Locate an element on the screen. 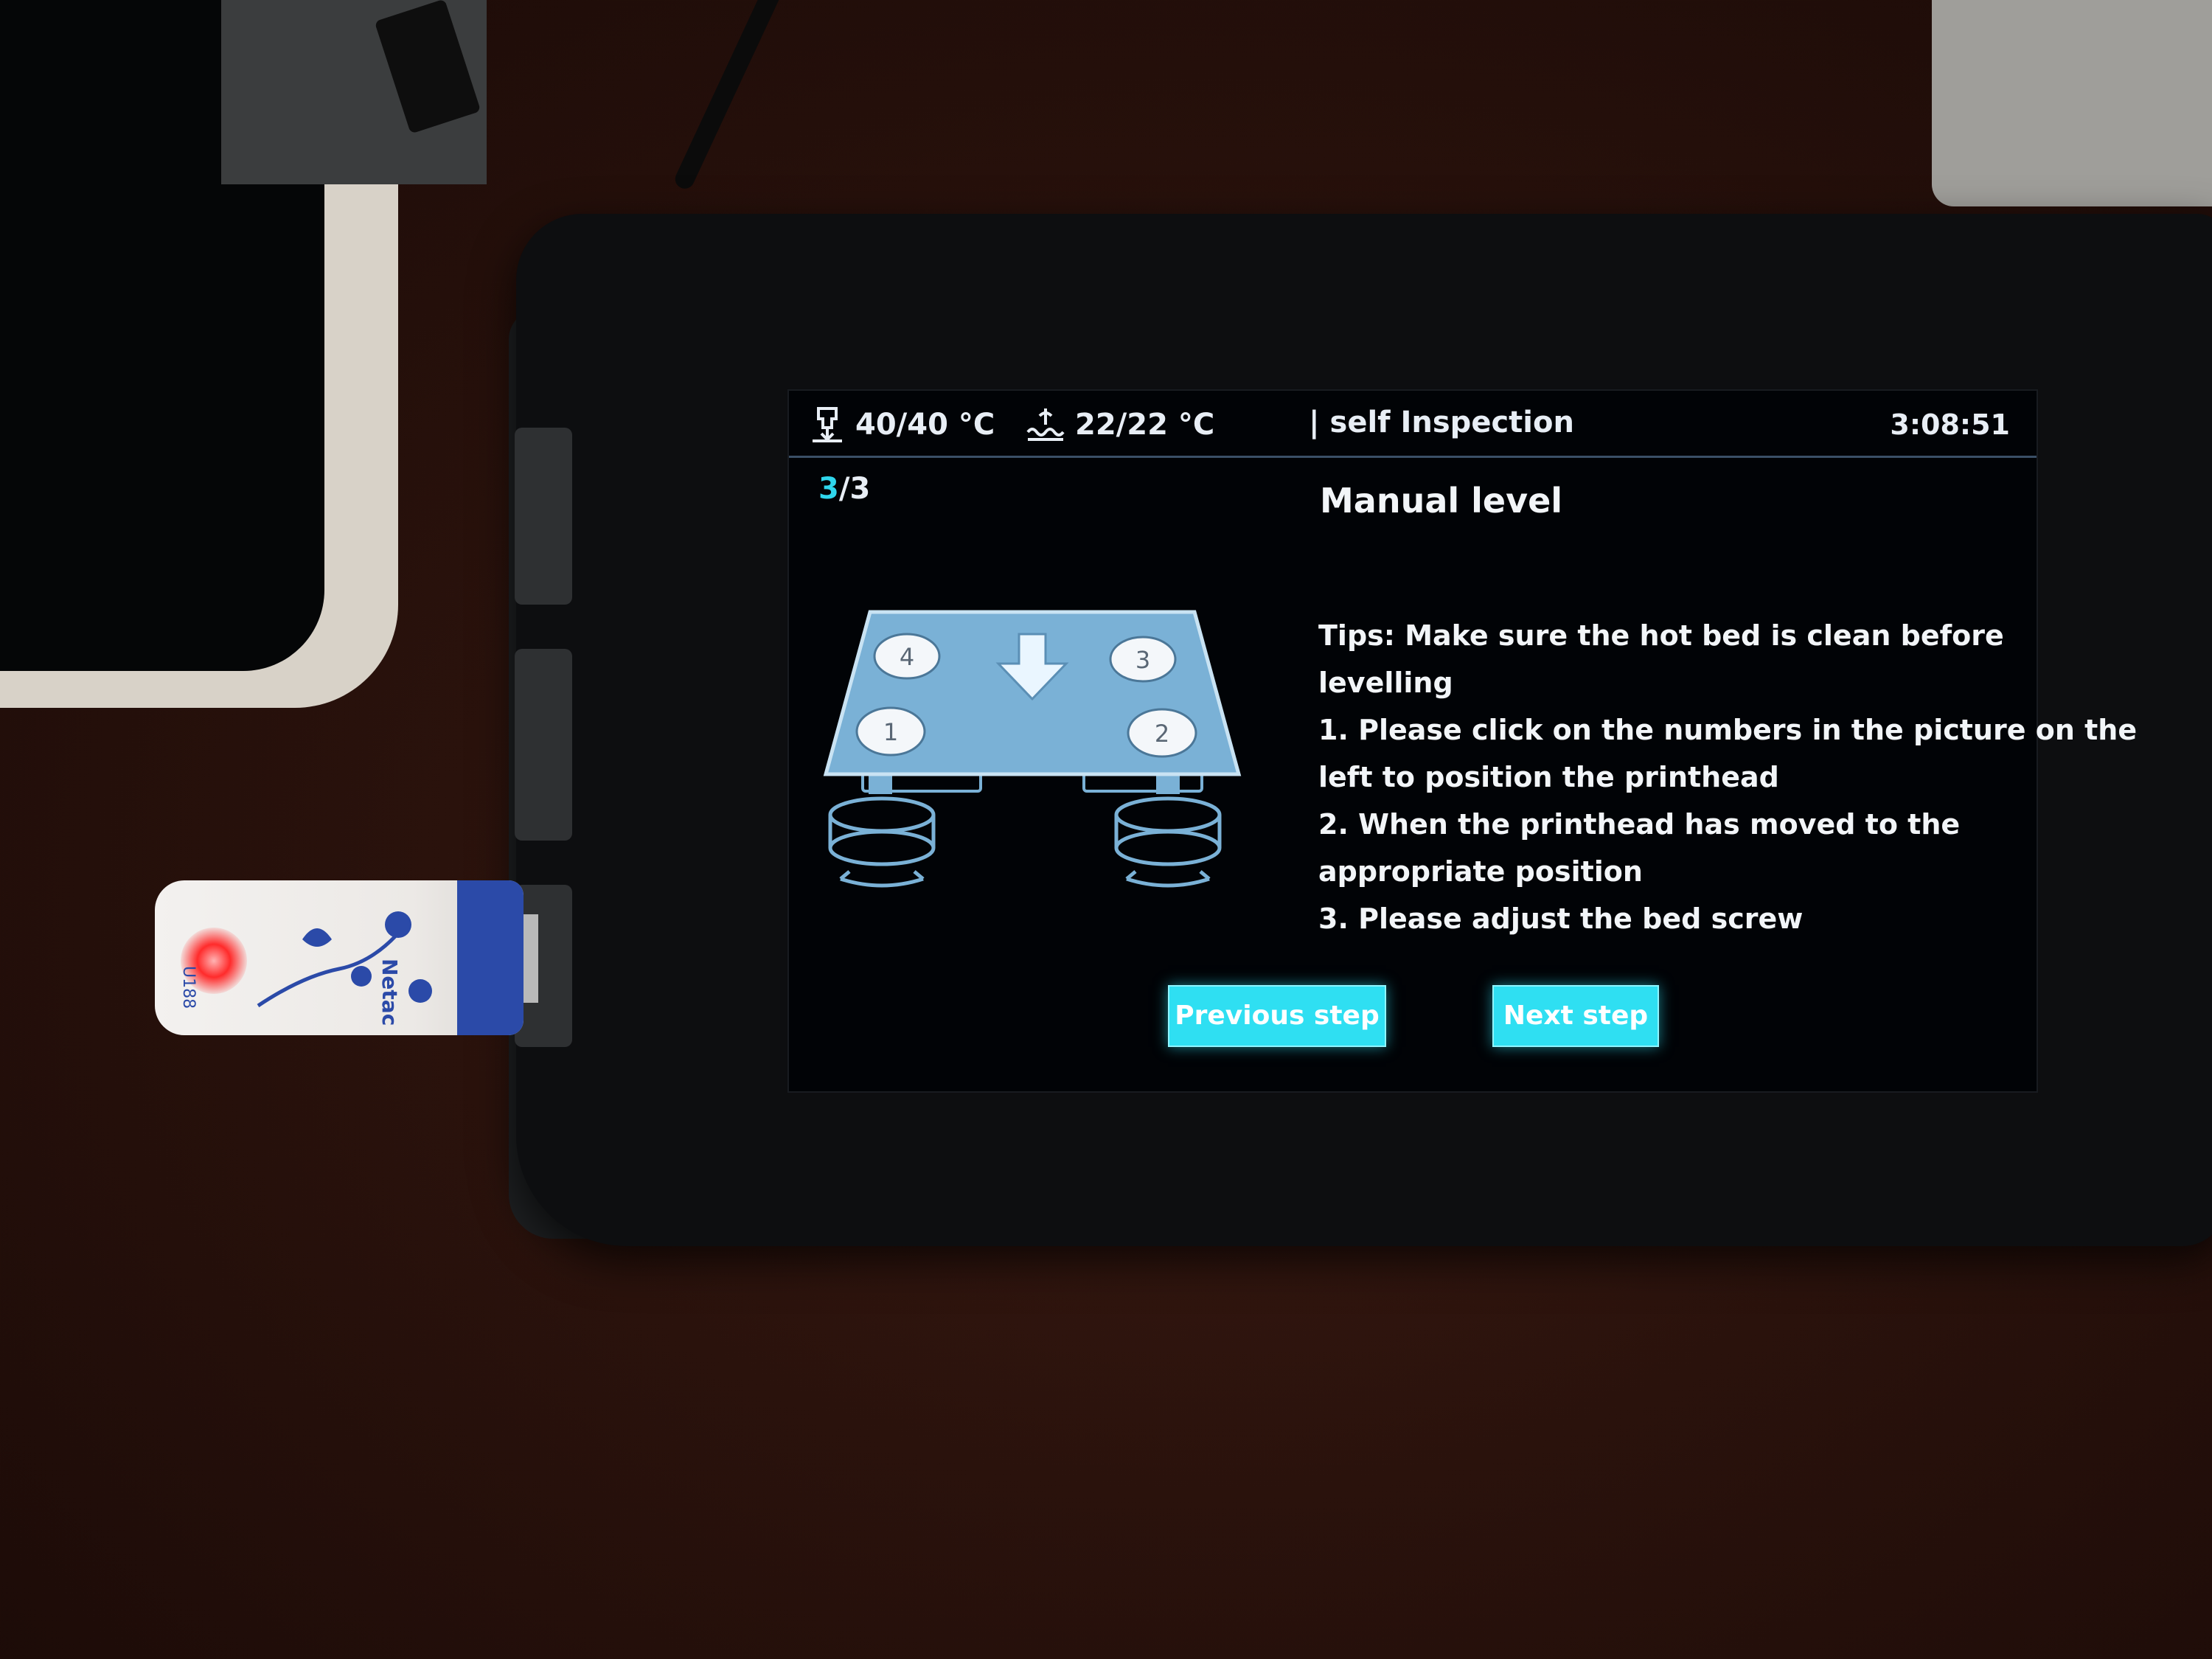 The height and width of the screenshot is (1659, 2212). bed-temp-group: 22/22 °C is located at coordinates (1119, 425).